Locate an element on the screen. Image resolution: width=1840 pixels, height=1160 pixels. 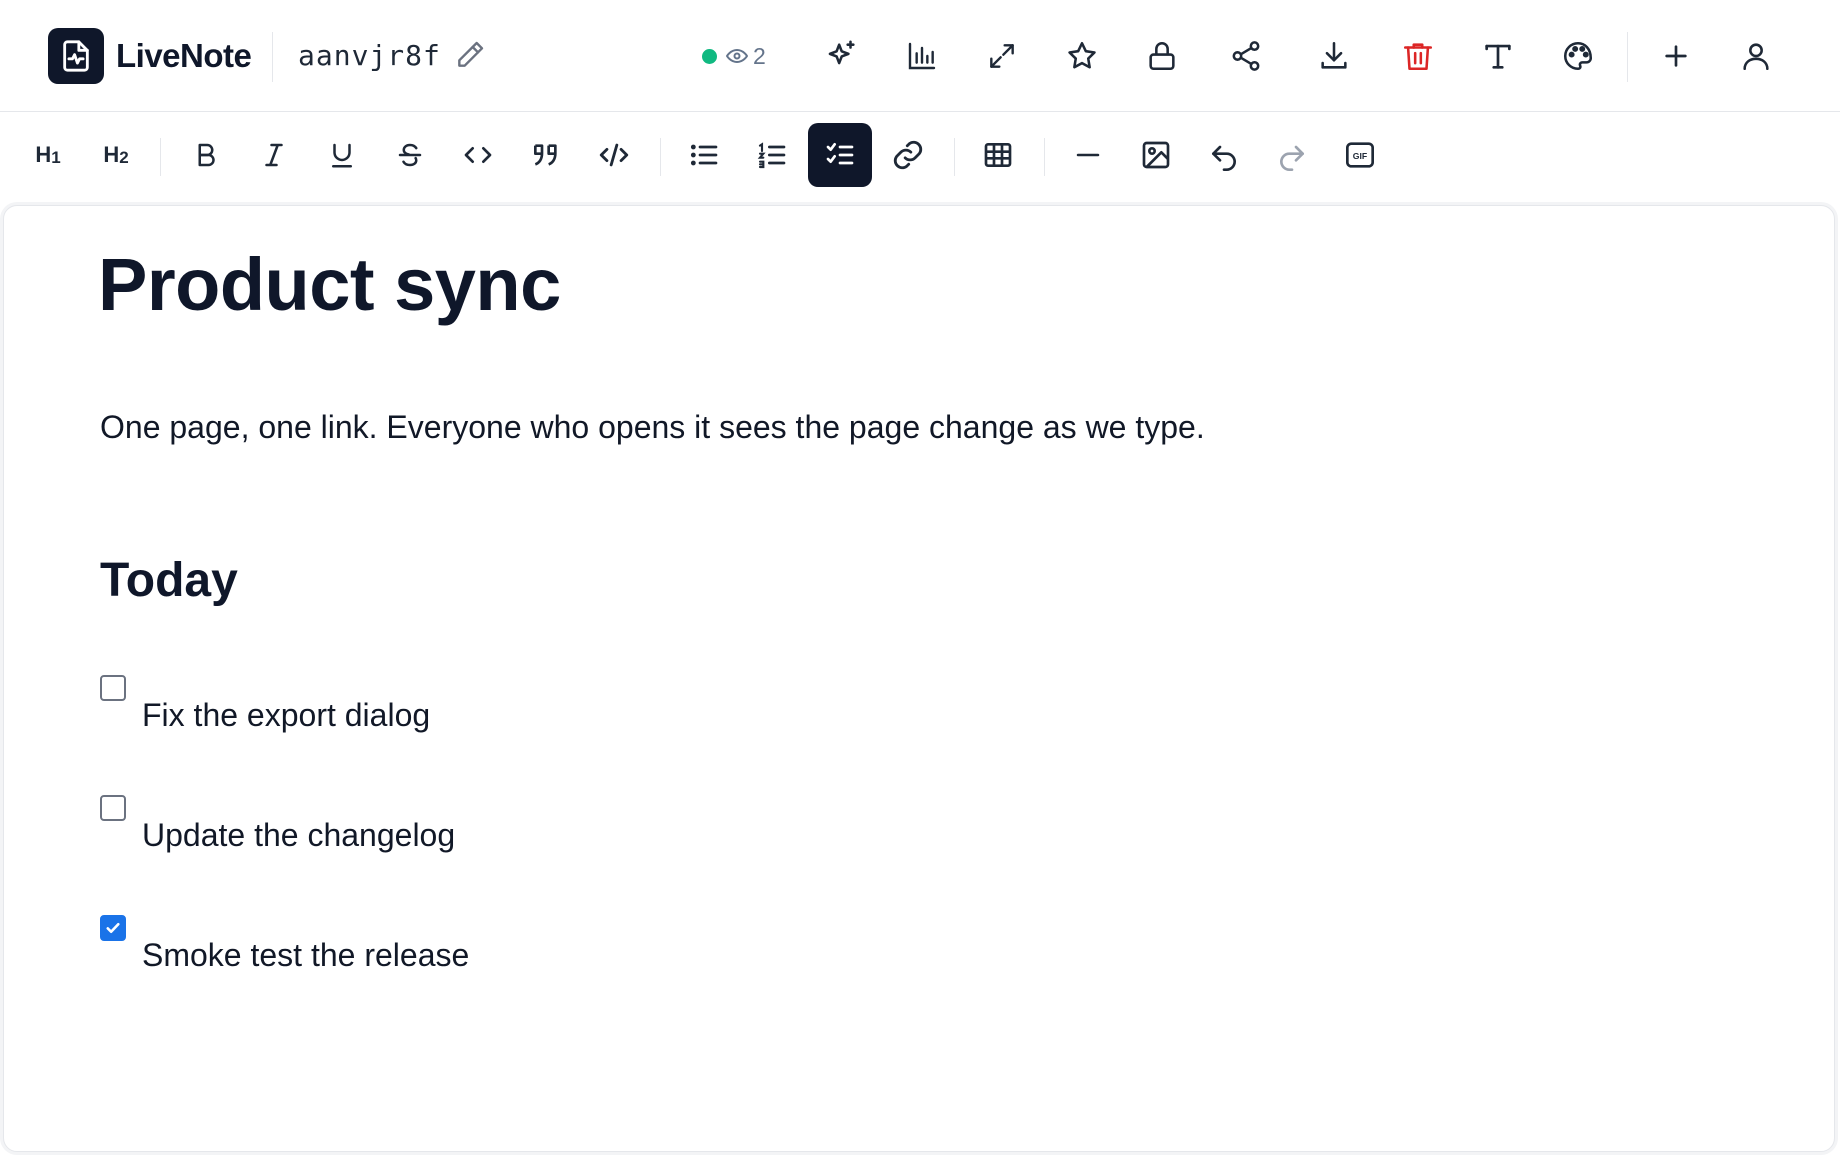
checkmark-icon is located at coordinates (113, 928).